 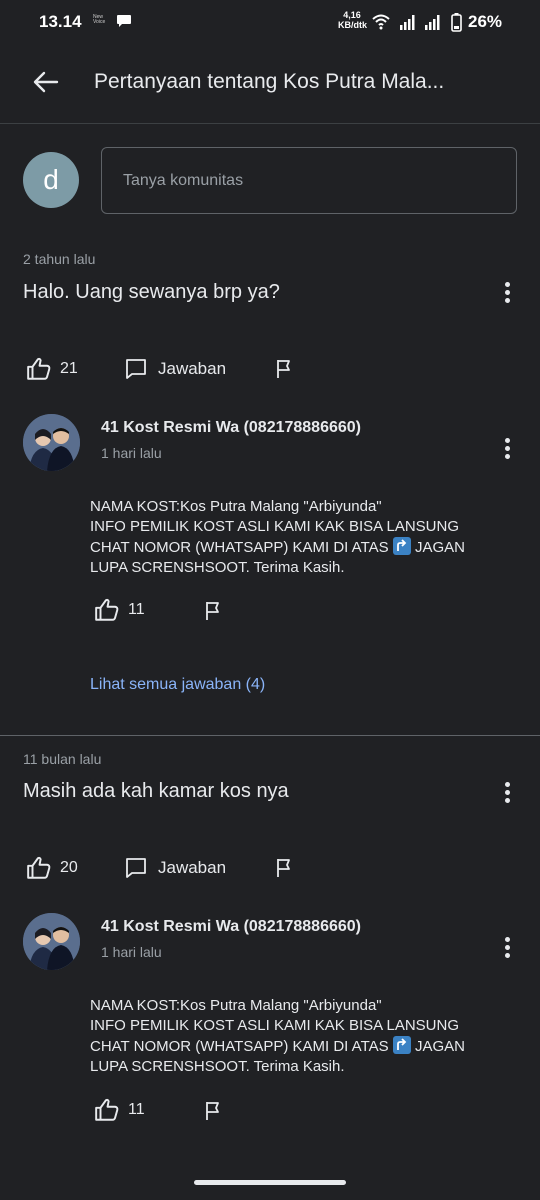 I want to click on network-speed: 4,16 KB/dtk, so click(x=352, y=20).